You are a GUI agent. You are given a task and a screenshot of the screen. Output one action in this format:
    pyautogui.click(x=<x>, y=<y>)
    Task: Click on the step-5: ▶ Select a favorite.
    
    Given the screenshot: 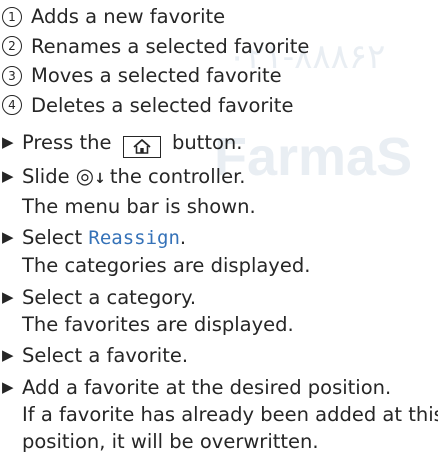 What is the action you would take?
    pyautogui.click(x=220, y=355)
    